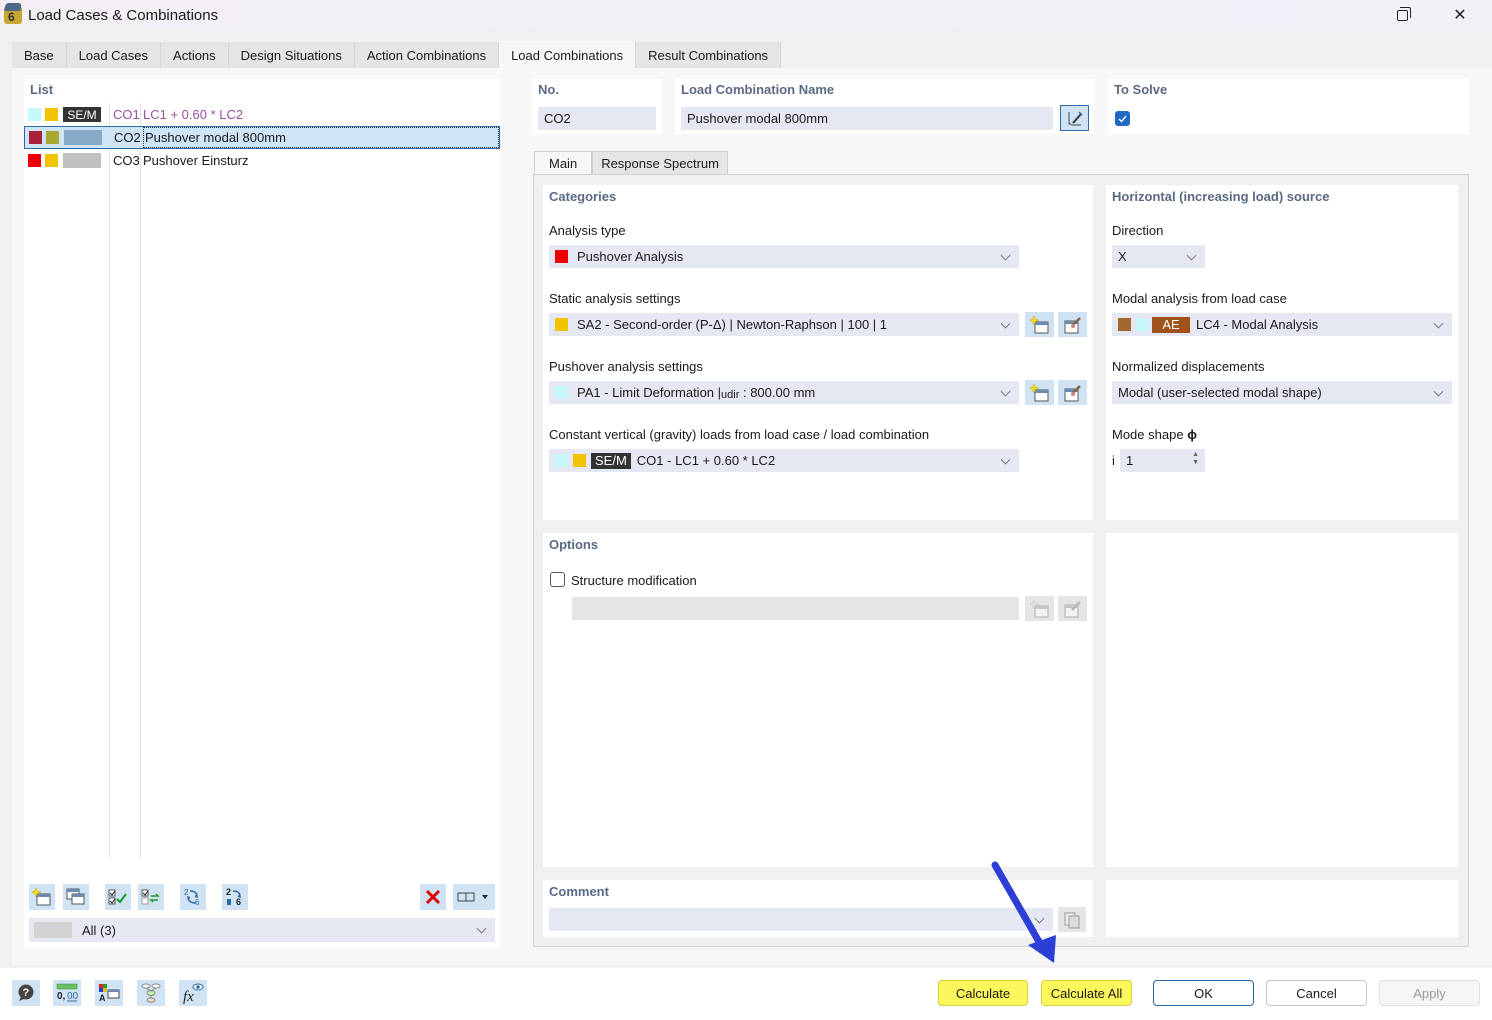 The width and height of the screenshot is (1492, 1020). Describe the element at coordinates (262, 114) in the screenshot. I see `list-item-co1: SE/M CO1 LC1 + 0.60 * LC2` at that location.